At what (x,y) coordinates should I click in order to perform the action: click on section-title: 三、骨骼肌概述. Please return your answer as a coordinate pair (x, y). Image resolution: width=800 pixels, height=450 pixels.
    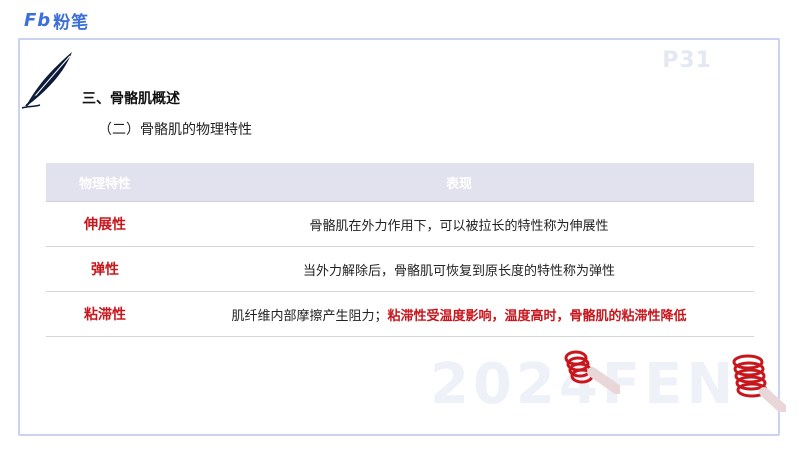
    Looking at the image, I should click on (131, 99).